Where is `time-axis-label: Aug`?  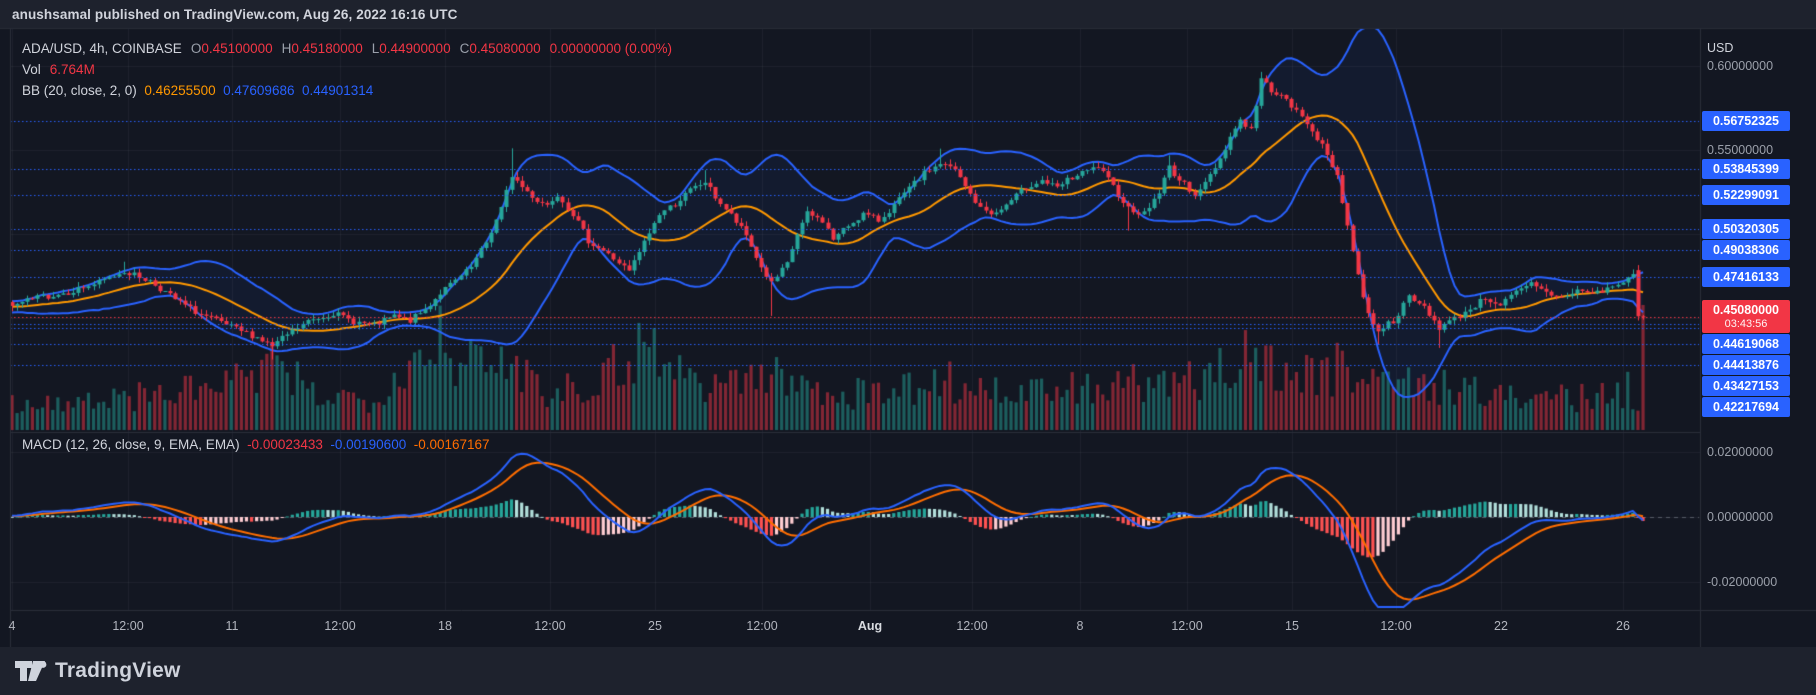
time-axis-label: Aug is located at coordinates (870, 626).